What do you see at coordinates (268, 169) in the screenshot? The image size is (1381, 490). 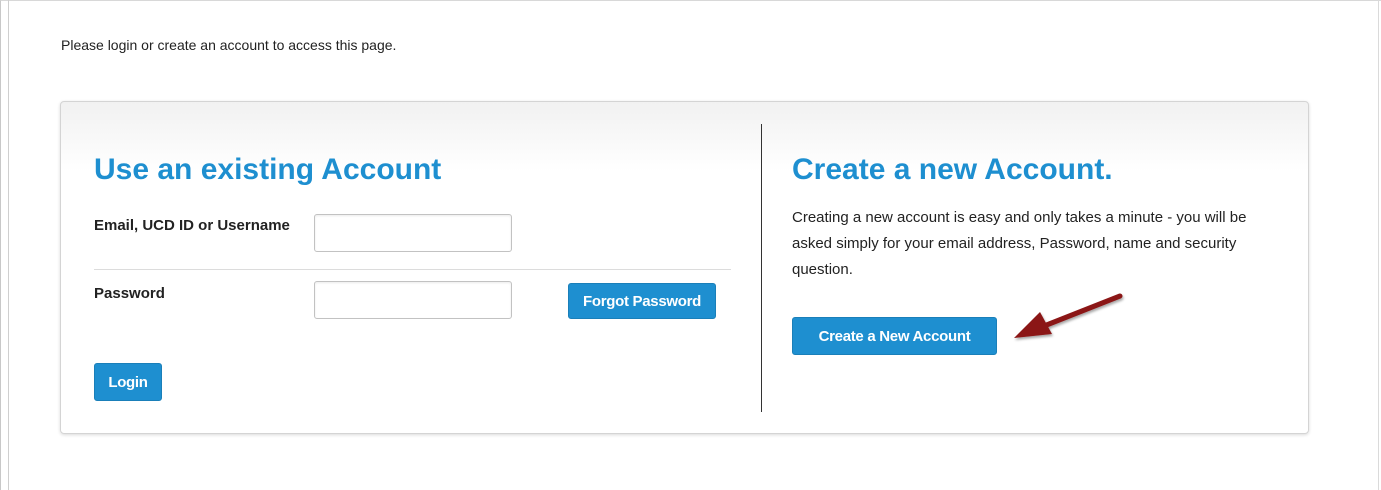 I see `existing-account-heading: Use an existing Account` at bounding box center [268, 169].